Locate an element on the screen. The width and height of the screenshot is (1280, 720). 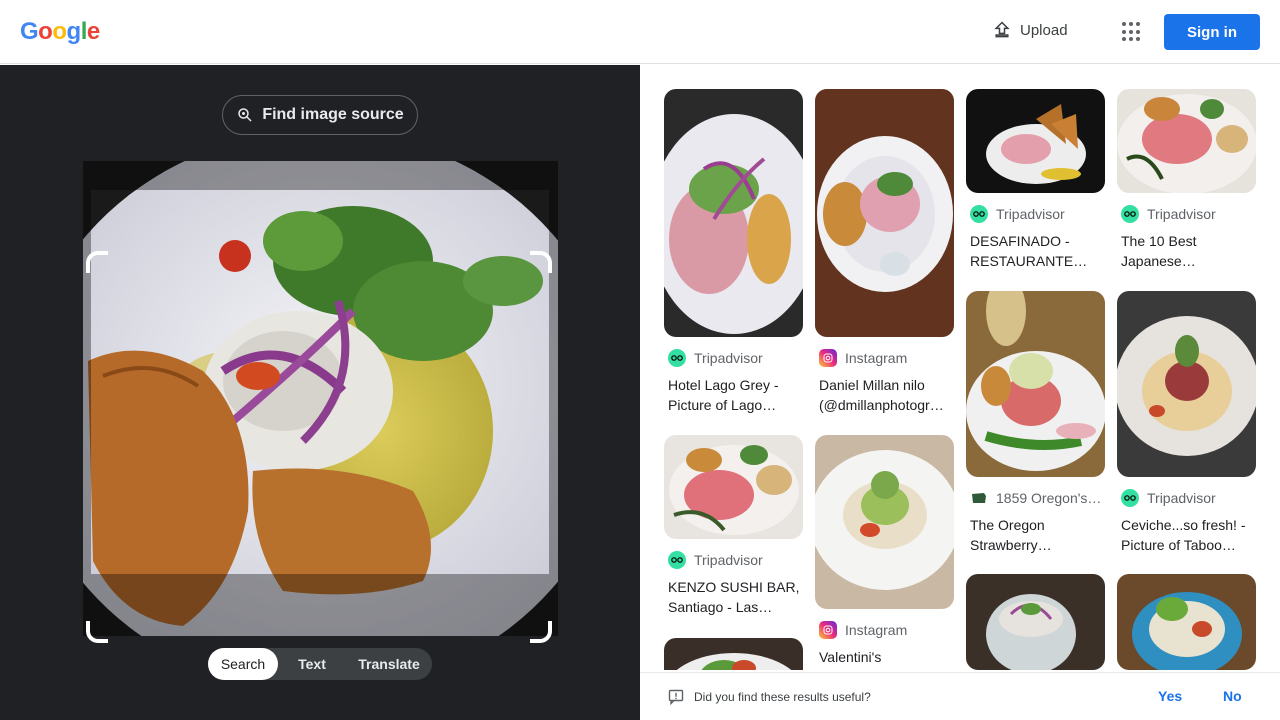
tab-translate: Translate is located at coordinates (389, 664).